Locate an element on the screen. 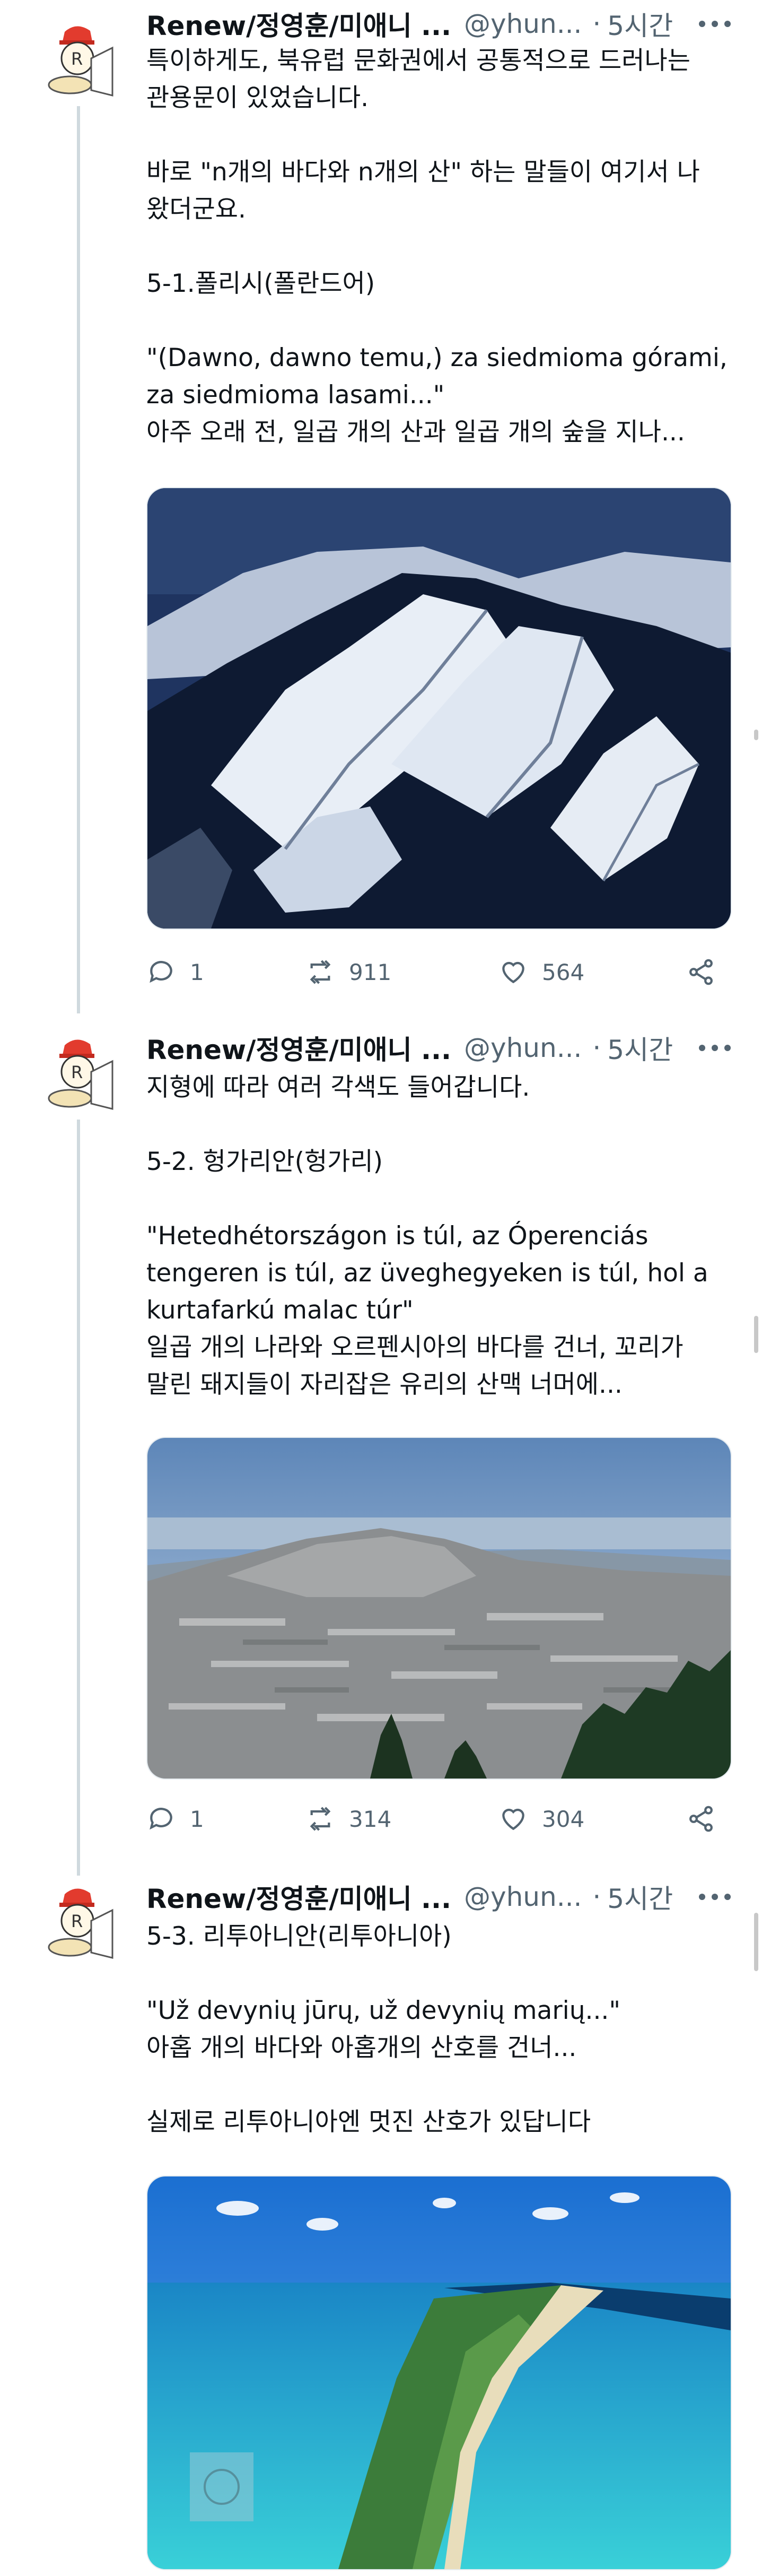 Image resolution: width=762 pixels, height=2576 pixels. like-button: 564 is located at coordinates (541, 972).